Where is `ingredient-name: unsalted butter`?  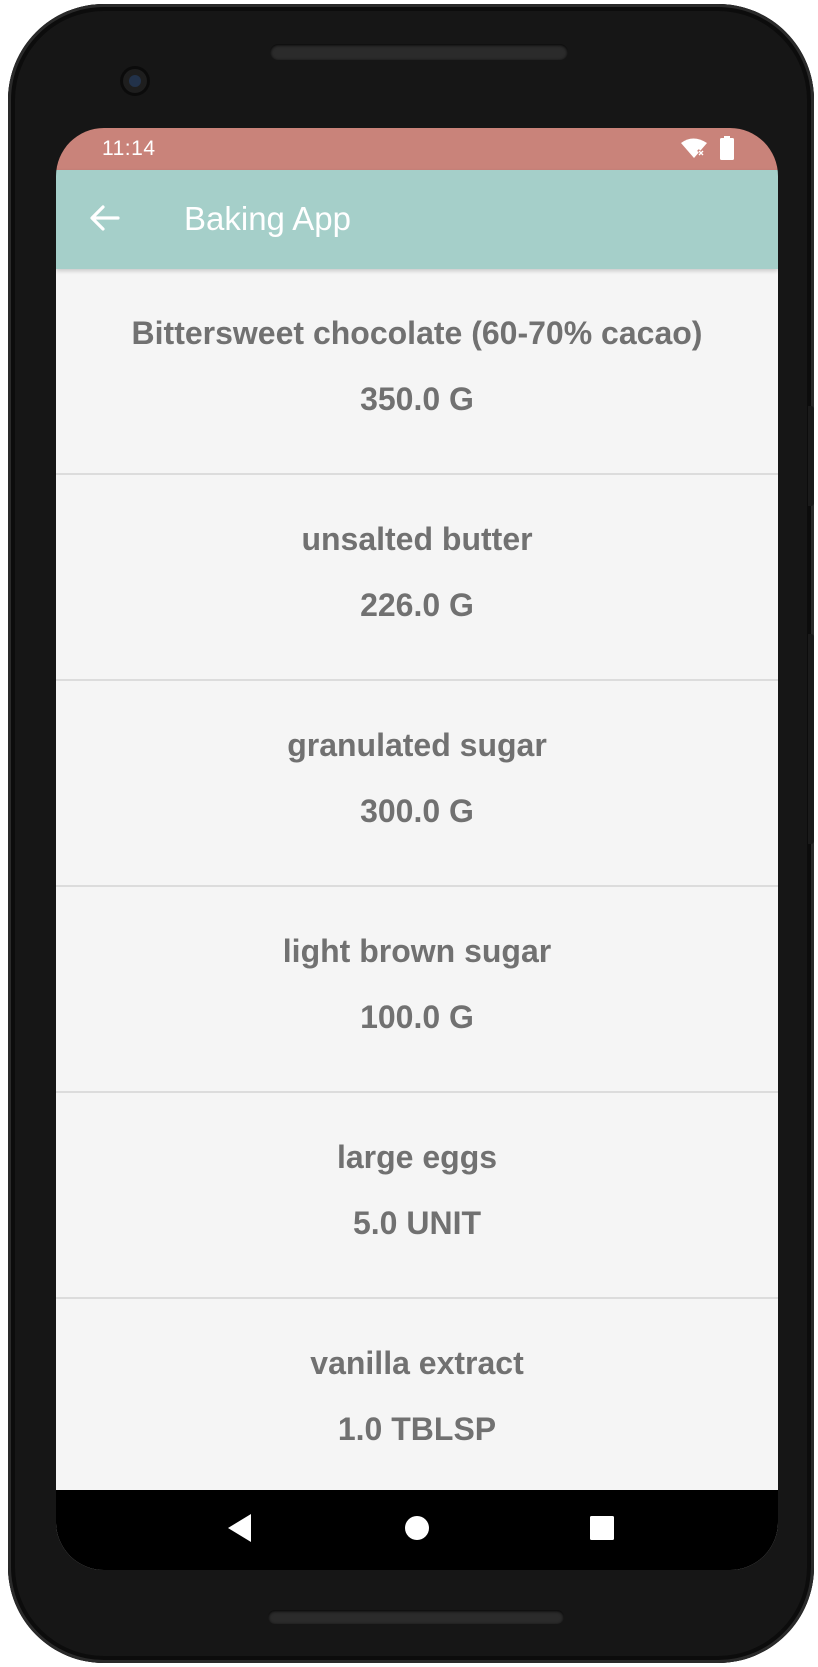
ingredient-name: unsalted butter is located at coordinates (417, 539).